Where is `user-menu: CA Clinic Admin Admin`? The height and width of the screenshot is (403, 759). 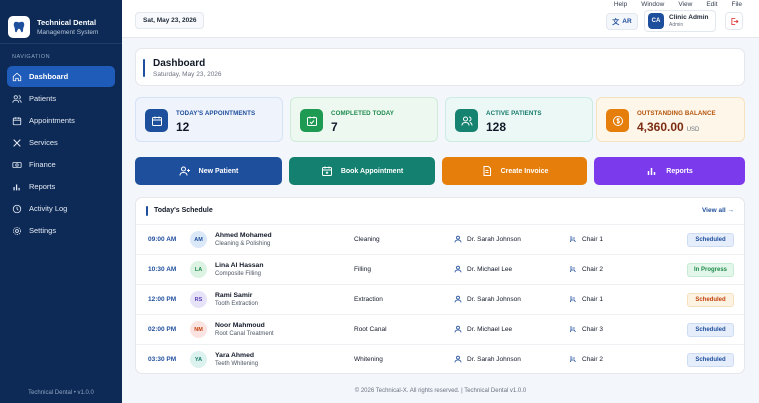 user-menu: CA Clinic Admin Admin is located at coordinates (680, 21).